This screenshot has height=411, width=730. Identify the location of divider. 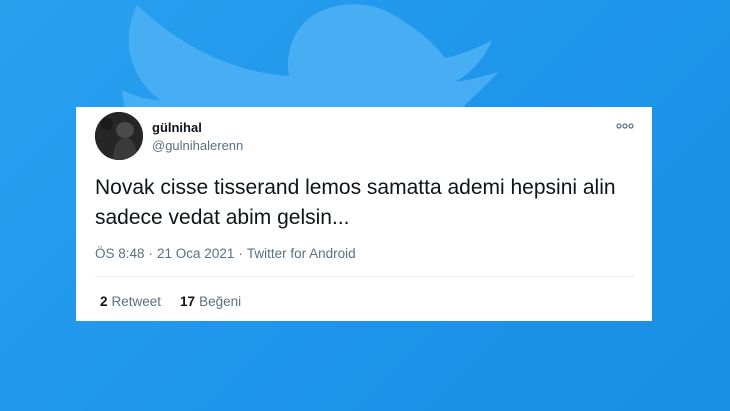
(365, 276).